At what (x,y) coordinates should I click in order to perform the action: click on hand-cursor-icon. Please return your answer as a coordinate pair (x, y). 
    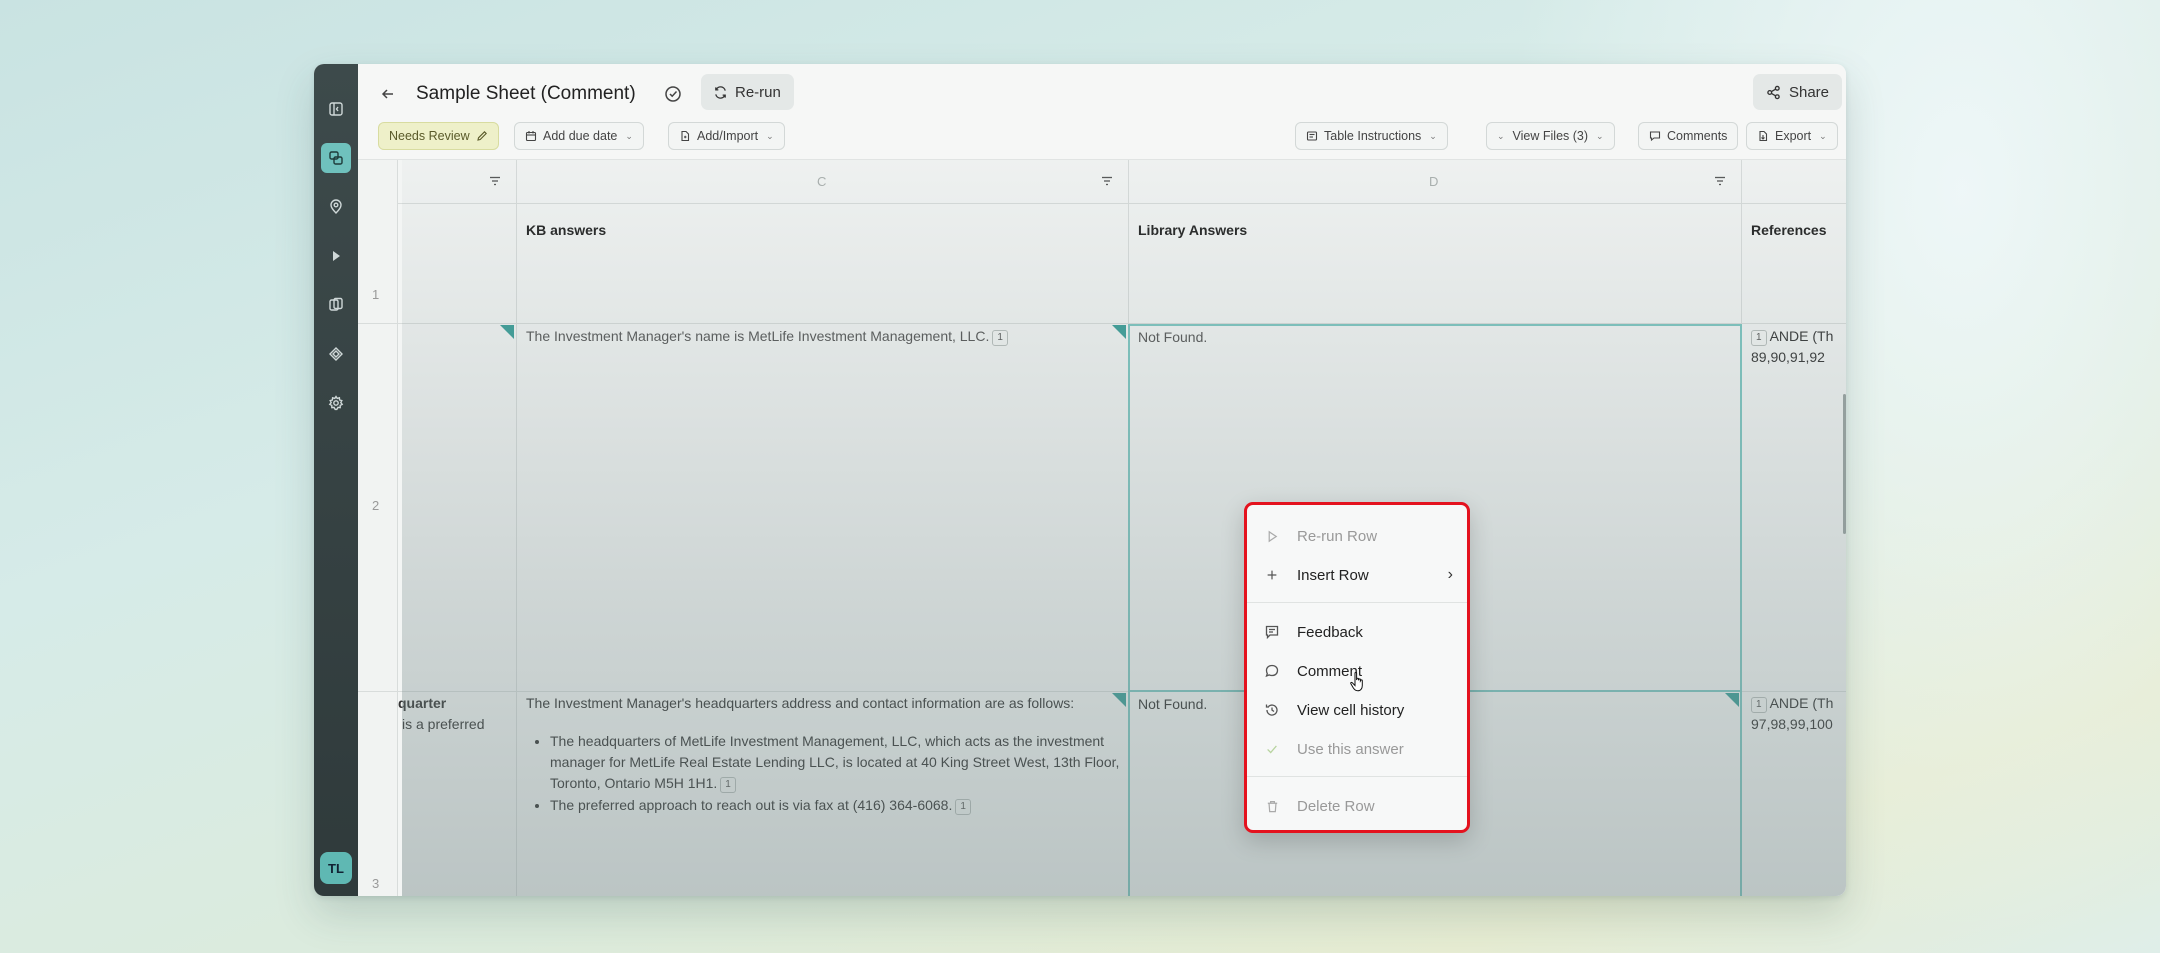
    Looking at the image, I should click on (1356, 682).